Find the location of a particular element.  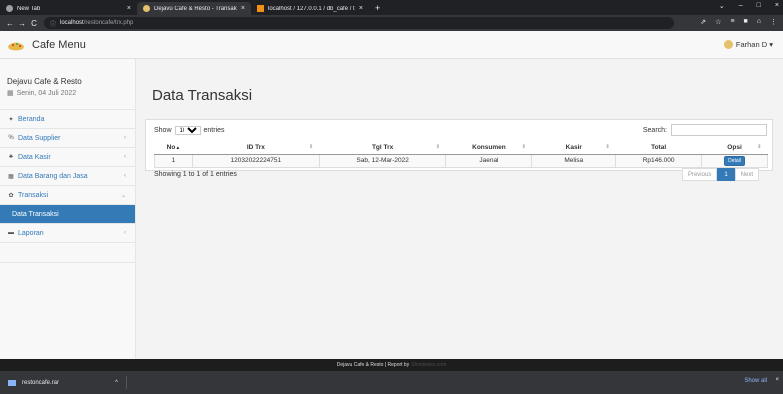

sidebar-item-data-barang: ▦ Data Barang dan Jasa ‹ is located at coordinates (67, 176).